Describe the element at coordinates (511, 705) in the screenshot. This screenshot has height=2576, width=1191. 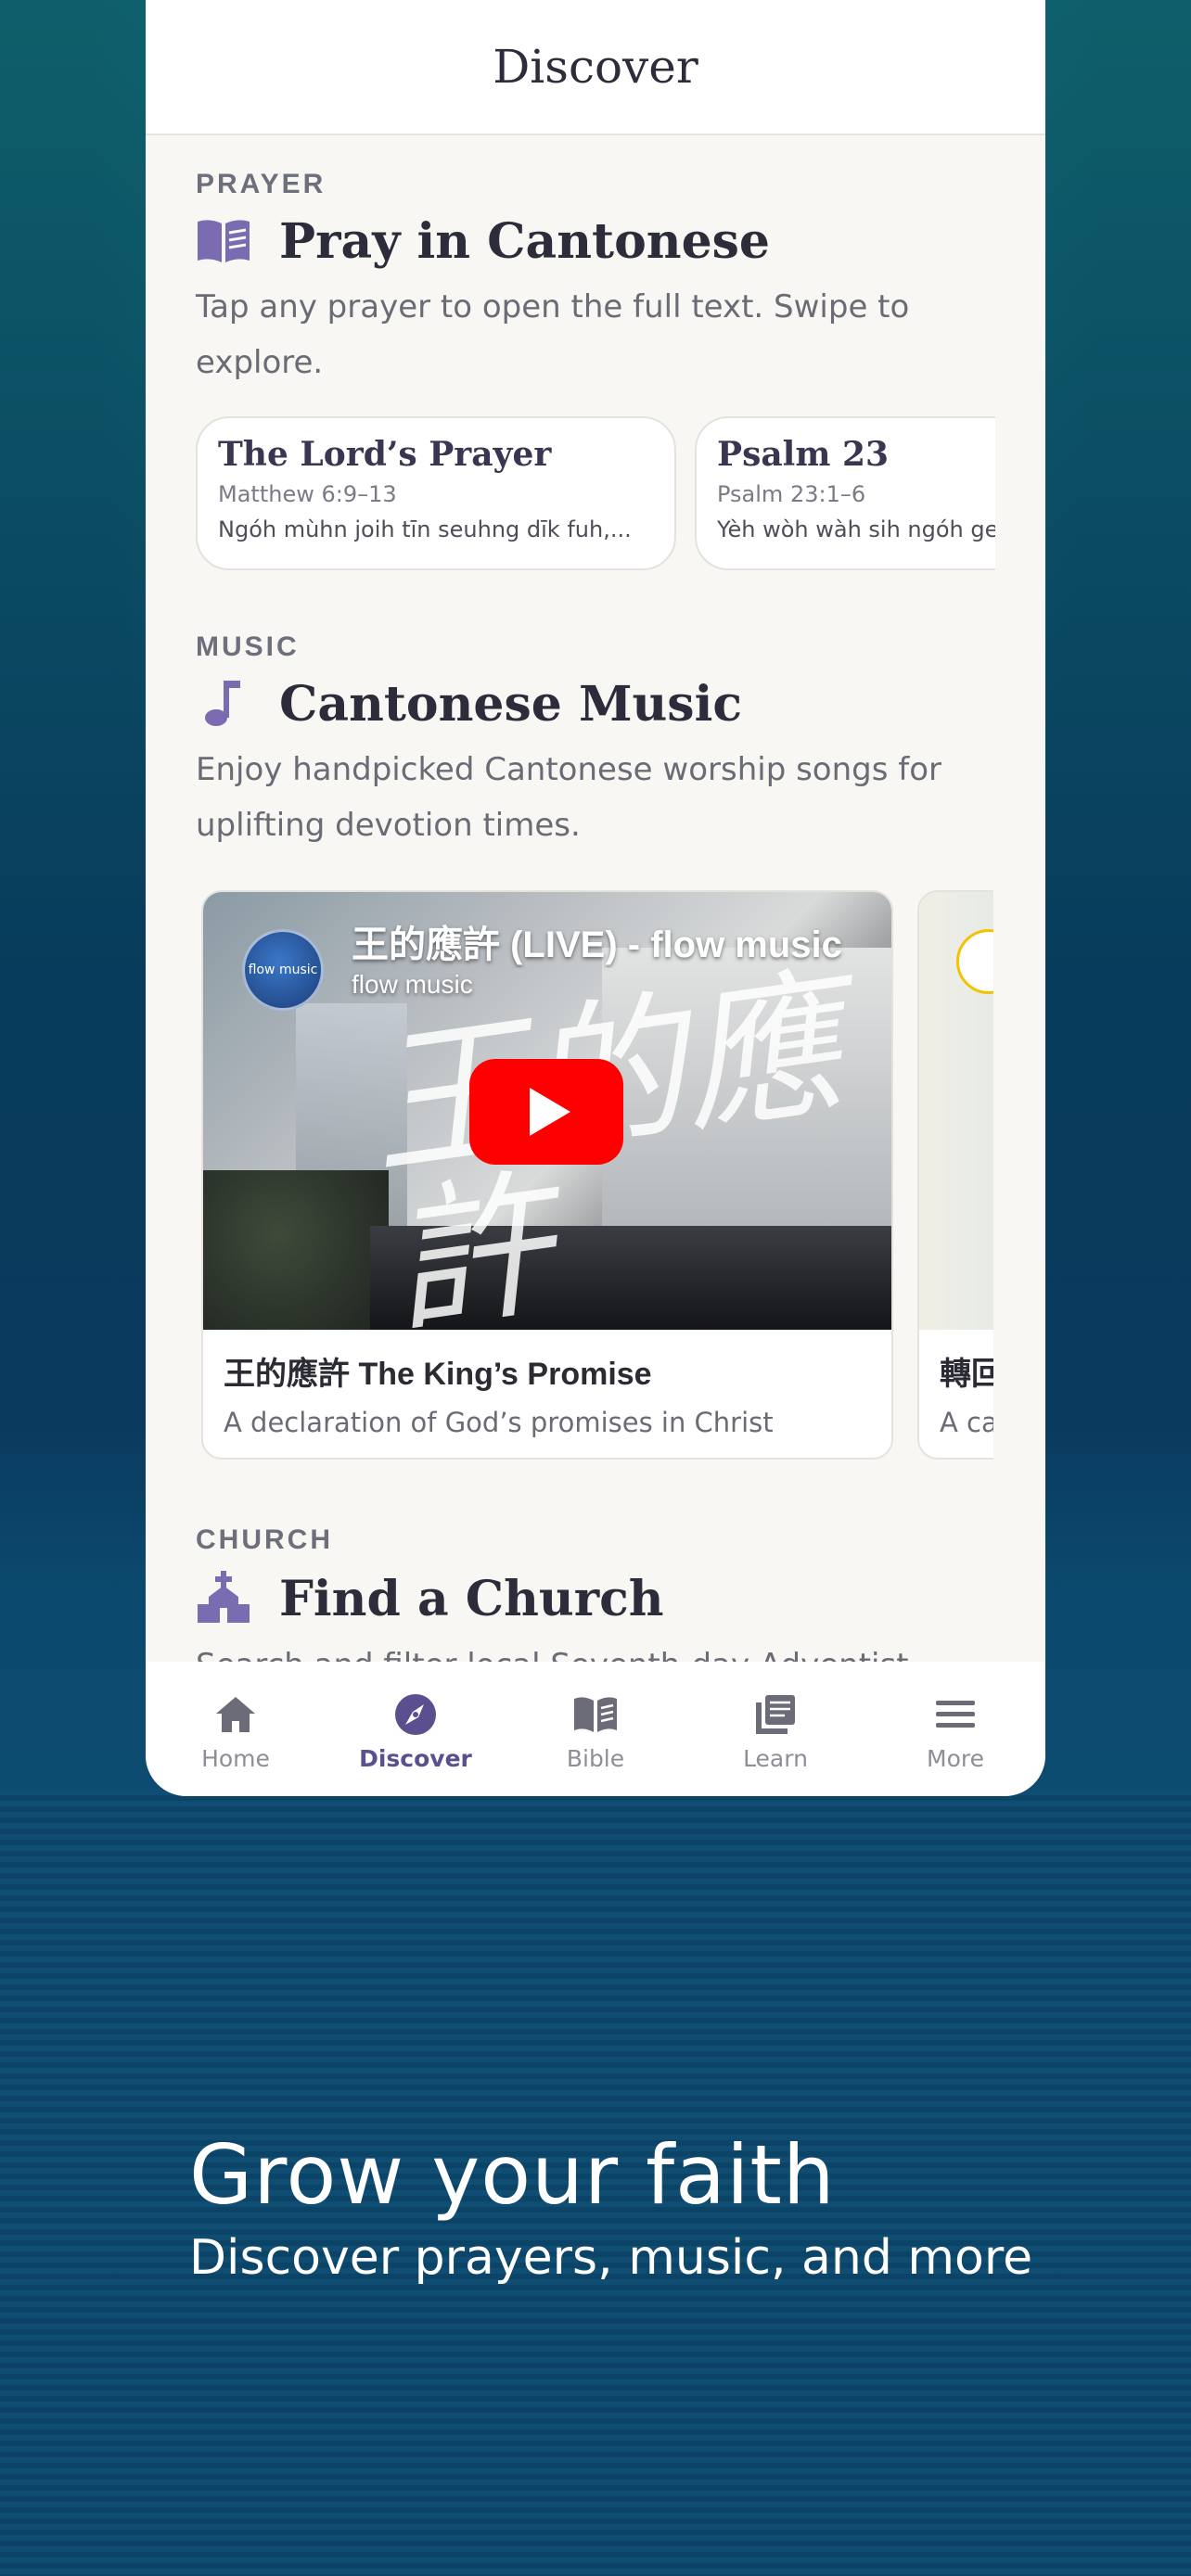
I see `music-title: Cantonese Music` at that location.